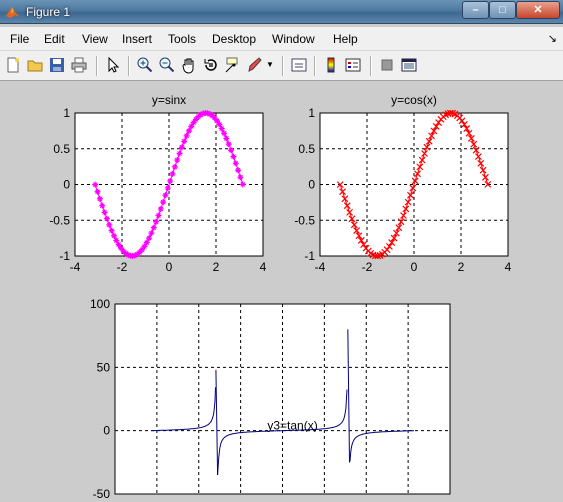 The image size is (563, 502). Describe the element at coordinates (169, 100) in the screenshot. I see `axes-title: y=sinx` at that location.